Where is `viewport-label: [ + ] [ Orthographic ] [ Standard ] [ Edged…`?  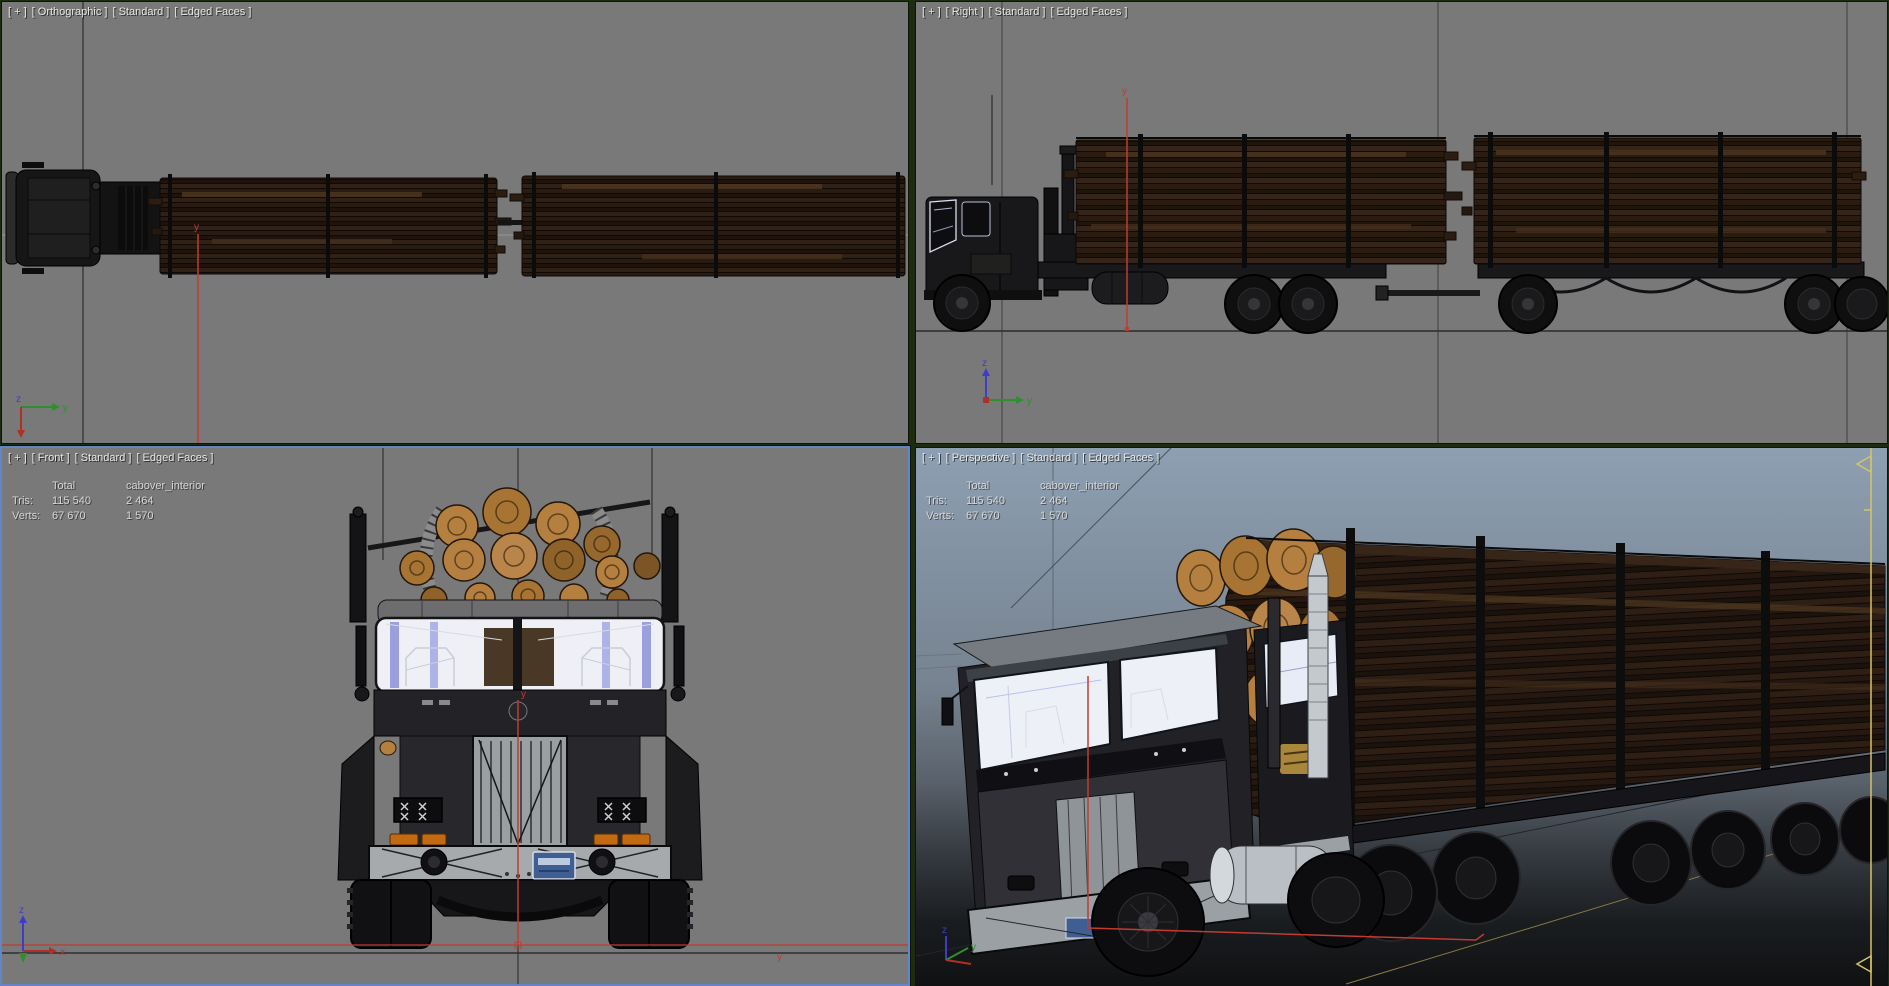
viewport-label: [ + ] [ Orthographic ] [ Standard ] [ Edged… is located at coordinates (132, 12).